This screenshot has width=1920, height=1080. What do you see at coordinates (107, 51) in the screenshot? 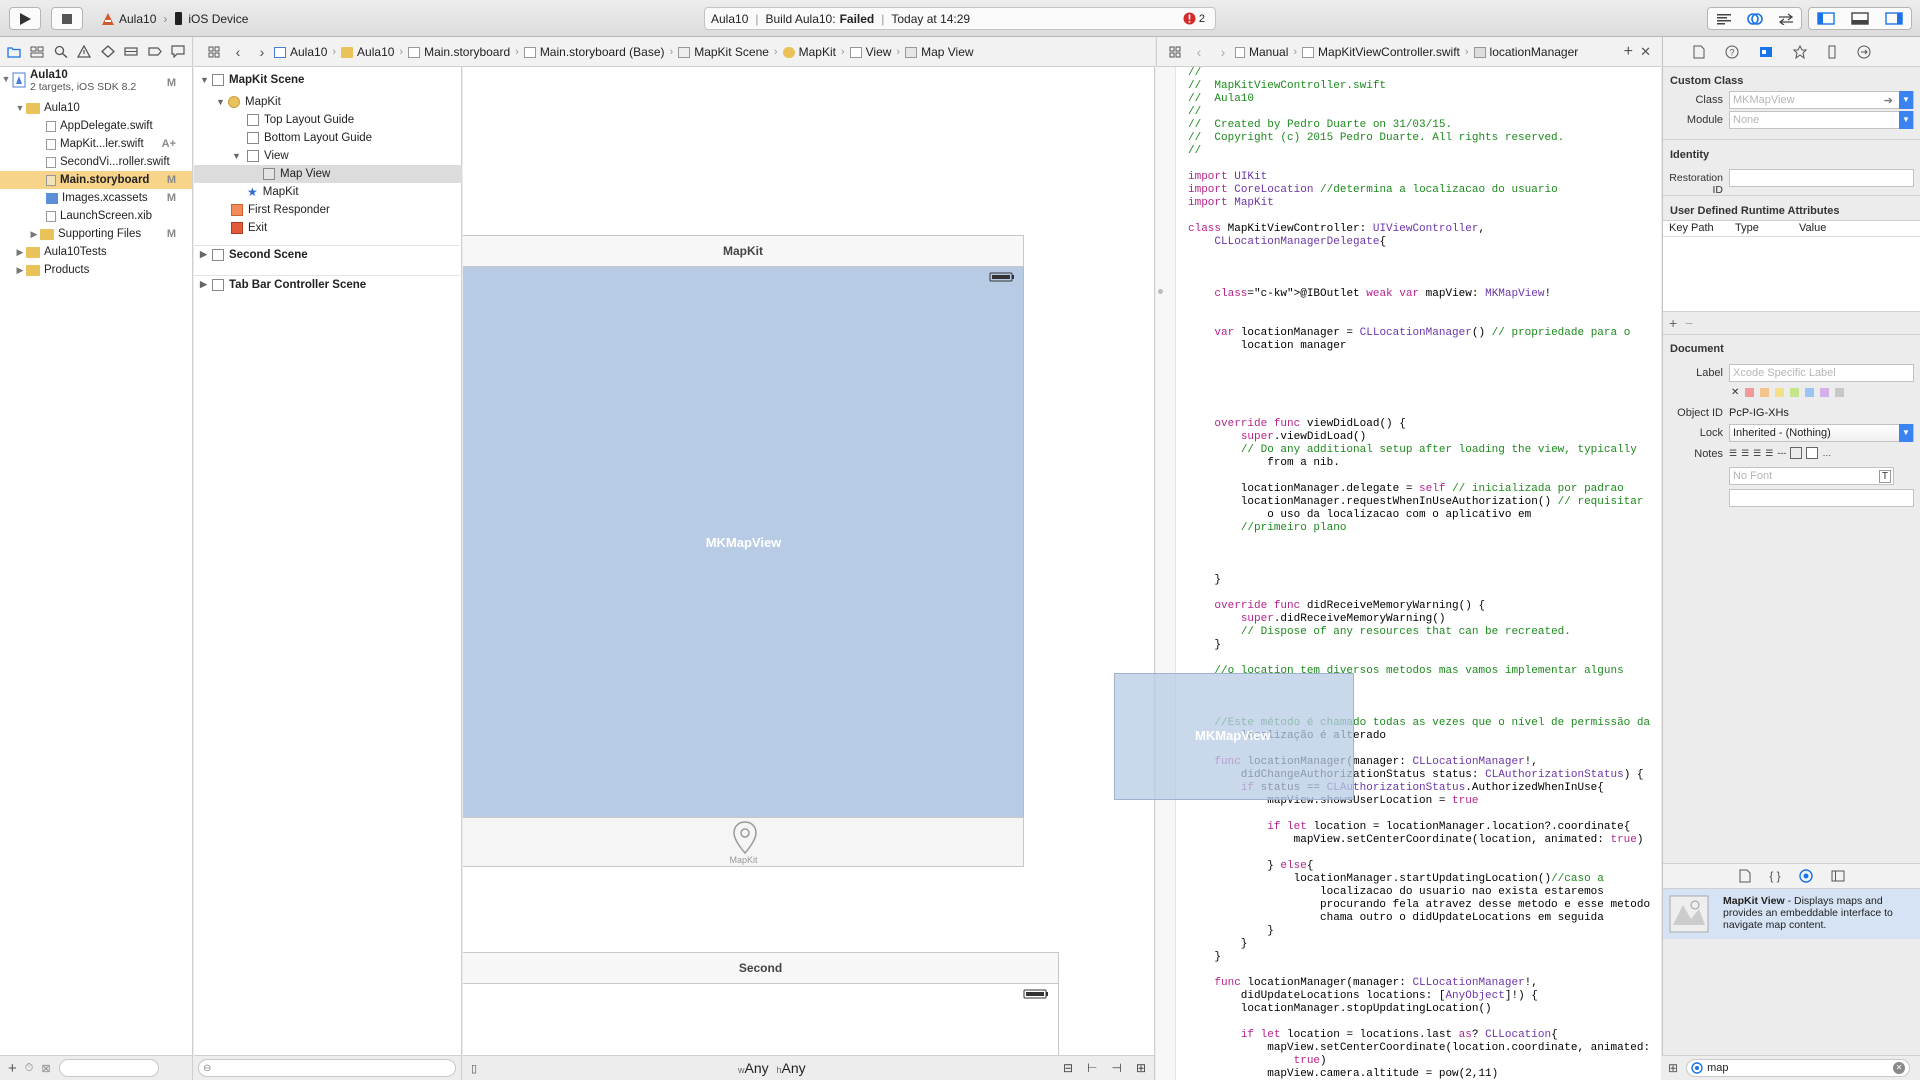
I see `test-navigator-icon` at bounding box center [107, 51].